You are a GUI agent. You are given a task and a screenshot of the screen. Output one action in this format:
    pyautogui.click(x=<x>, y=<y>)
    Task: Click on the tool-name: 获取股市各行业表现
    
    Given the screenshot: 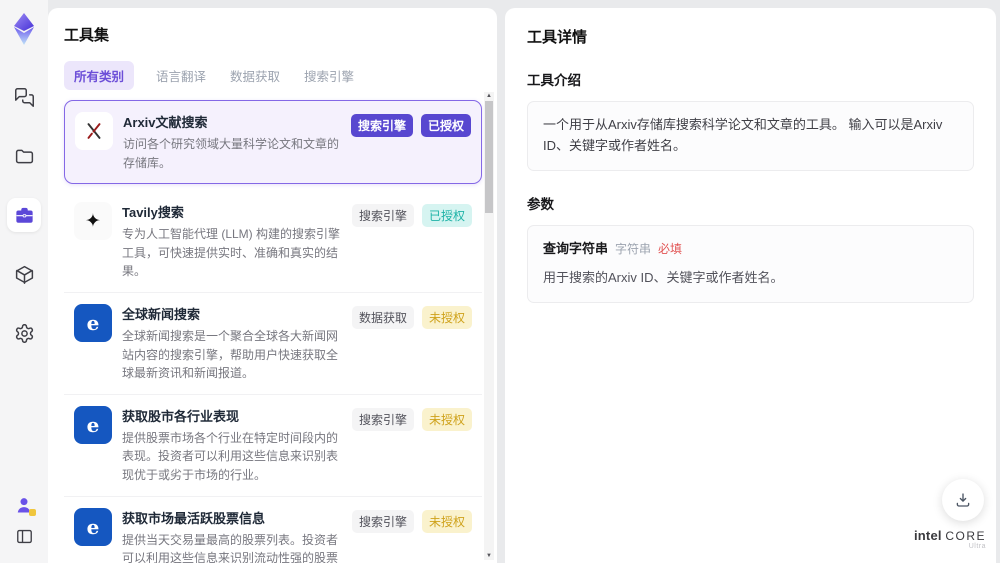 What is the action you would take?
    pyautogui.click(x=181, y=416)
    